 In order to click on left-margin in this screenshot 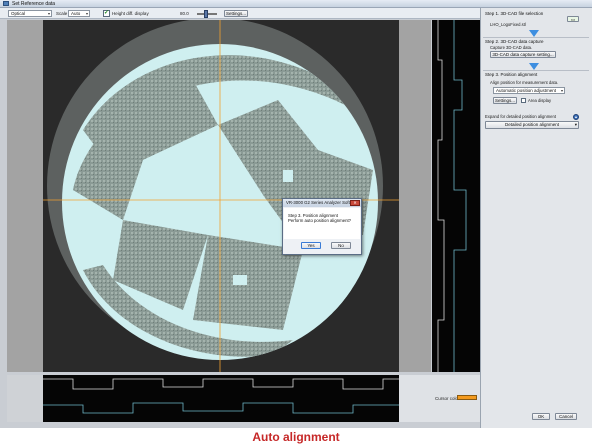, I will do `click(25, 196)`.